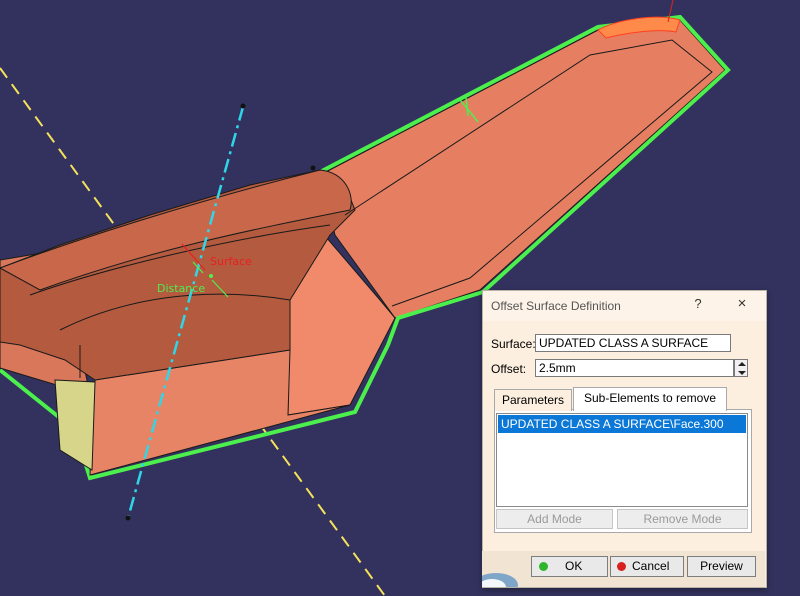 This screenshot has height=596, width=800. Describe the element at coordinates (500, 580) in the screenshot. I see `catia-logo-icon` at that location.